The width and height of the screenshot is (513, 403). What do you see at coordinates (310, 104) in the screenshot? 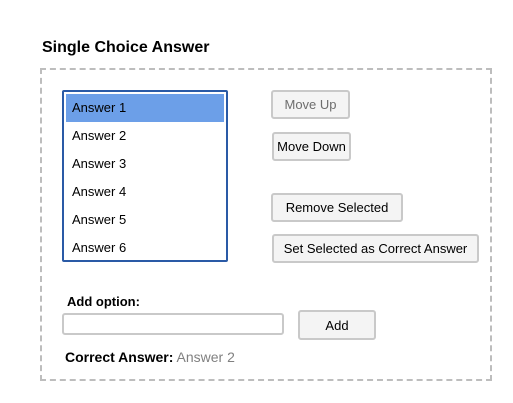
I see `move-up-button: Move Up` at bounding box center [310, 104].